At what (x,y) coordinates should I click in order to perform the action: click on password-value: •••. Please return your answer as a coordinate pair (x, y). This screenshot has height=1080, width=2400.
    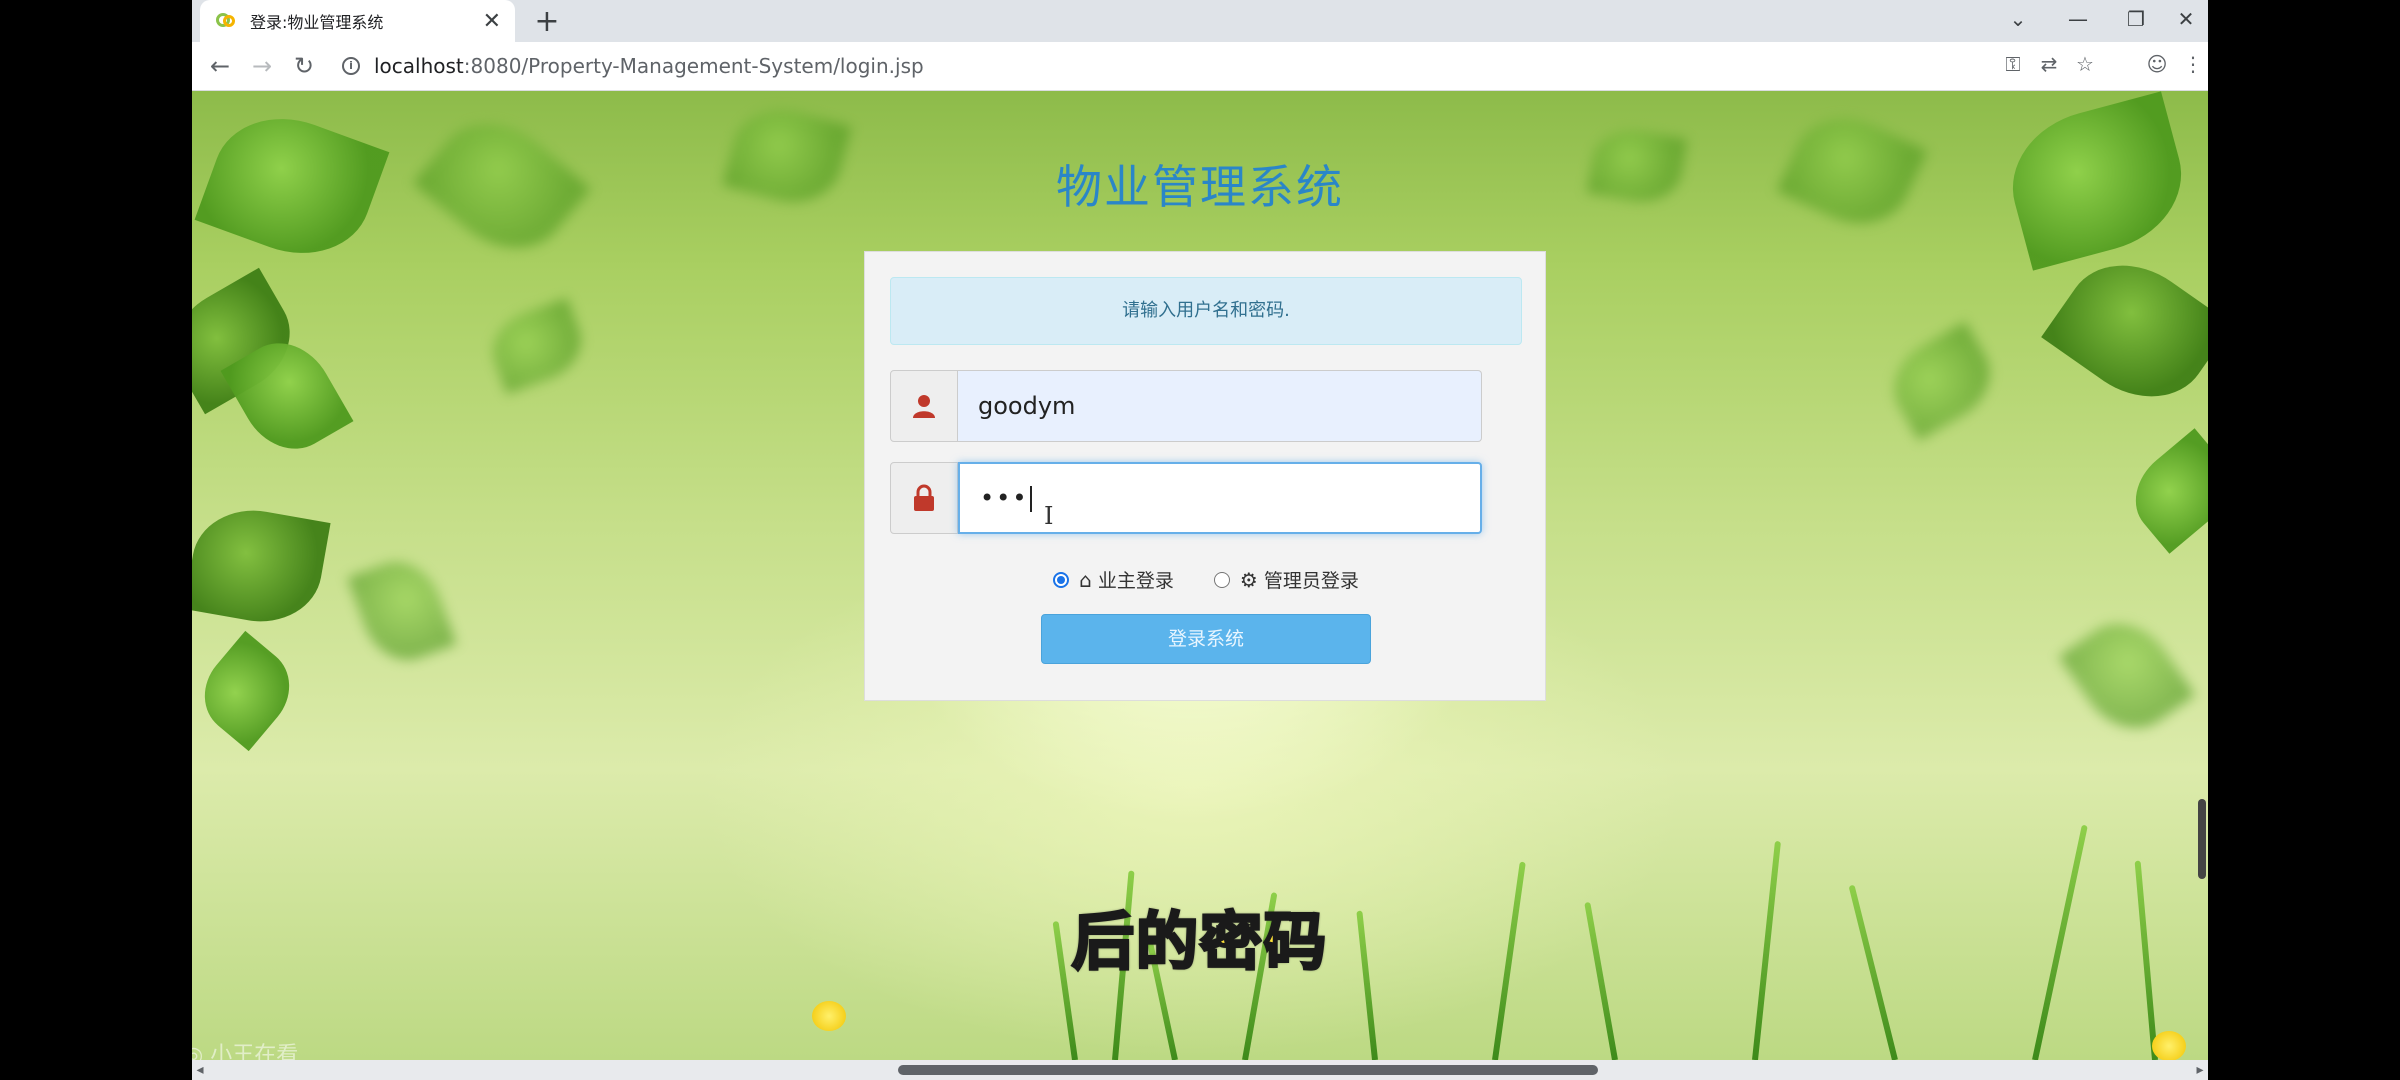
    Looking at the image, I should click on (1004, 498).